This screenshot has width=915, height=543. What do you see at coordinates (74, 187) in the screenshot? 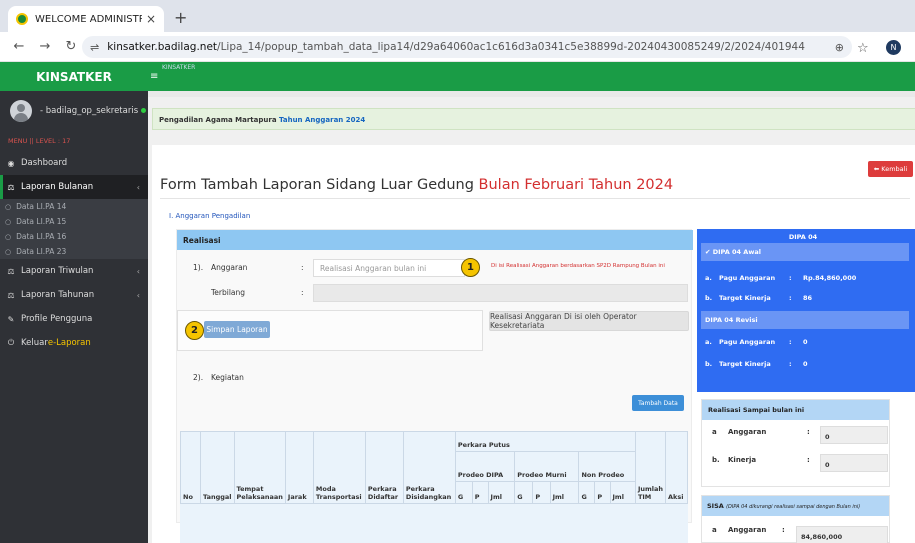
I see `sidebar-item-laporan-bulanan: ⚖ Laporan Bulanan ‹` at bounding box center [74, 187].